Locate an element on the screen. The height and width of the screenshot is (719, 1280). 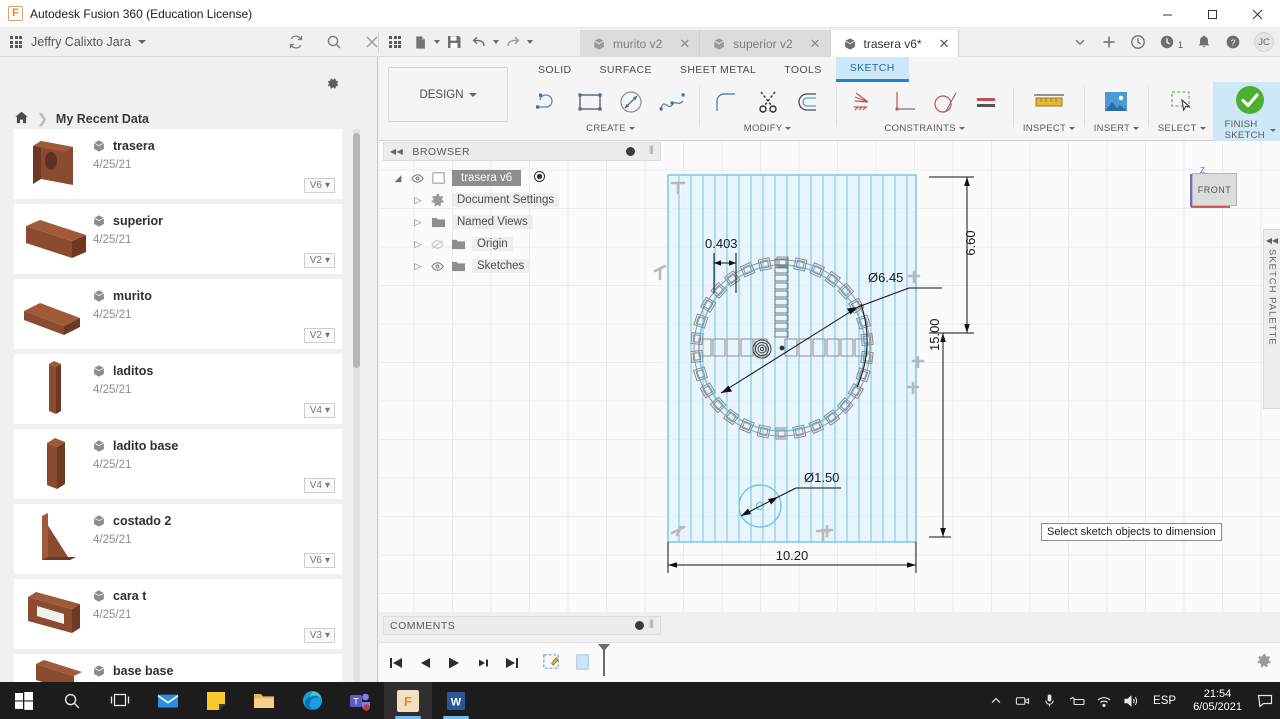
file-explorer-icon is located at coordinates (264, 700).